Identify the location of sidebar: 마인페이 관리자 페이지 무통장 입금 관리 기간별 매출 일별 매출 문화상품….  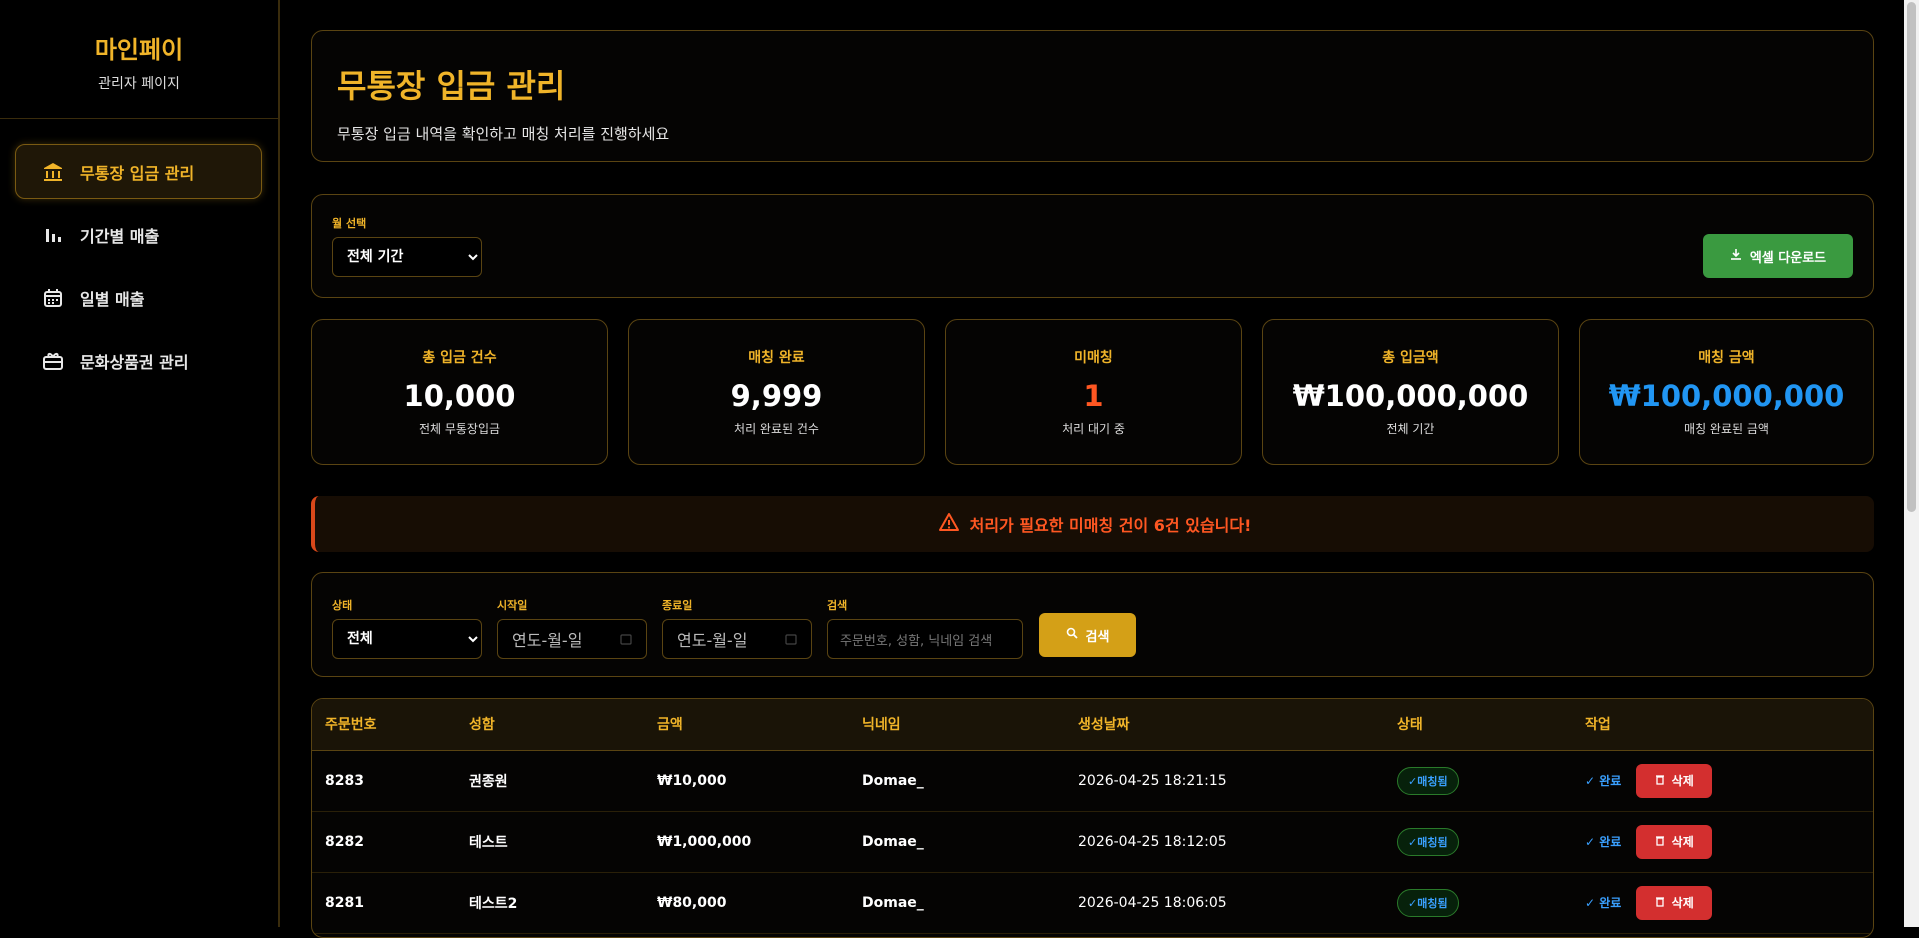
(140, 463).